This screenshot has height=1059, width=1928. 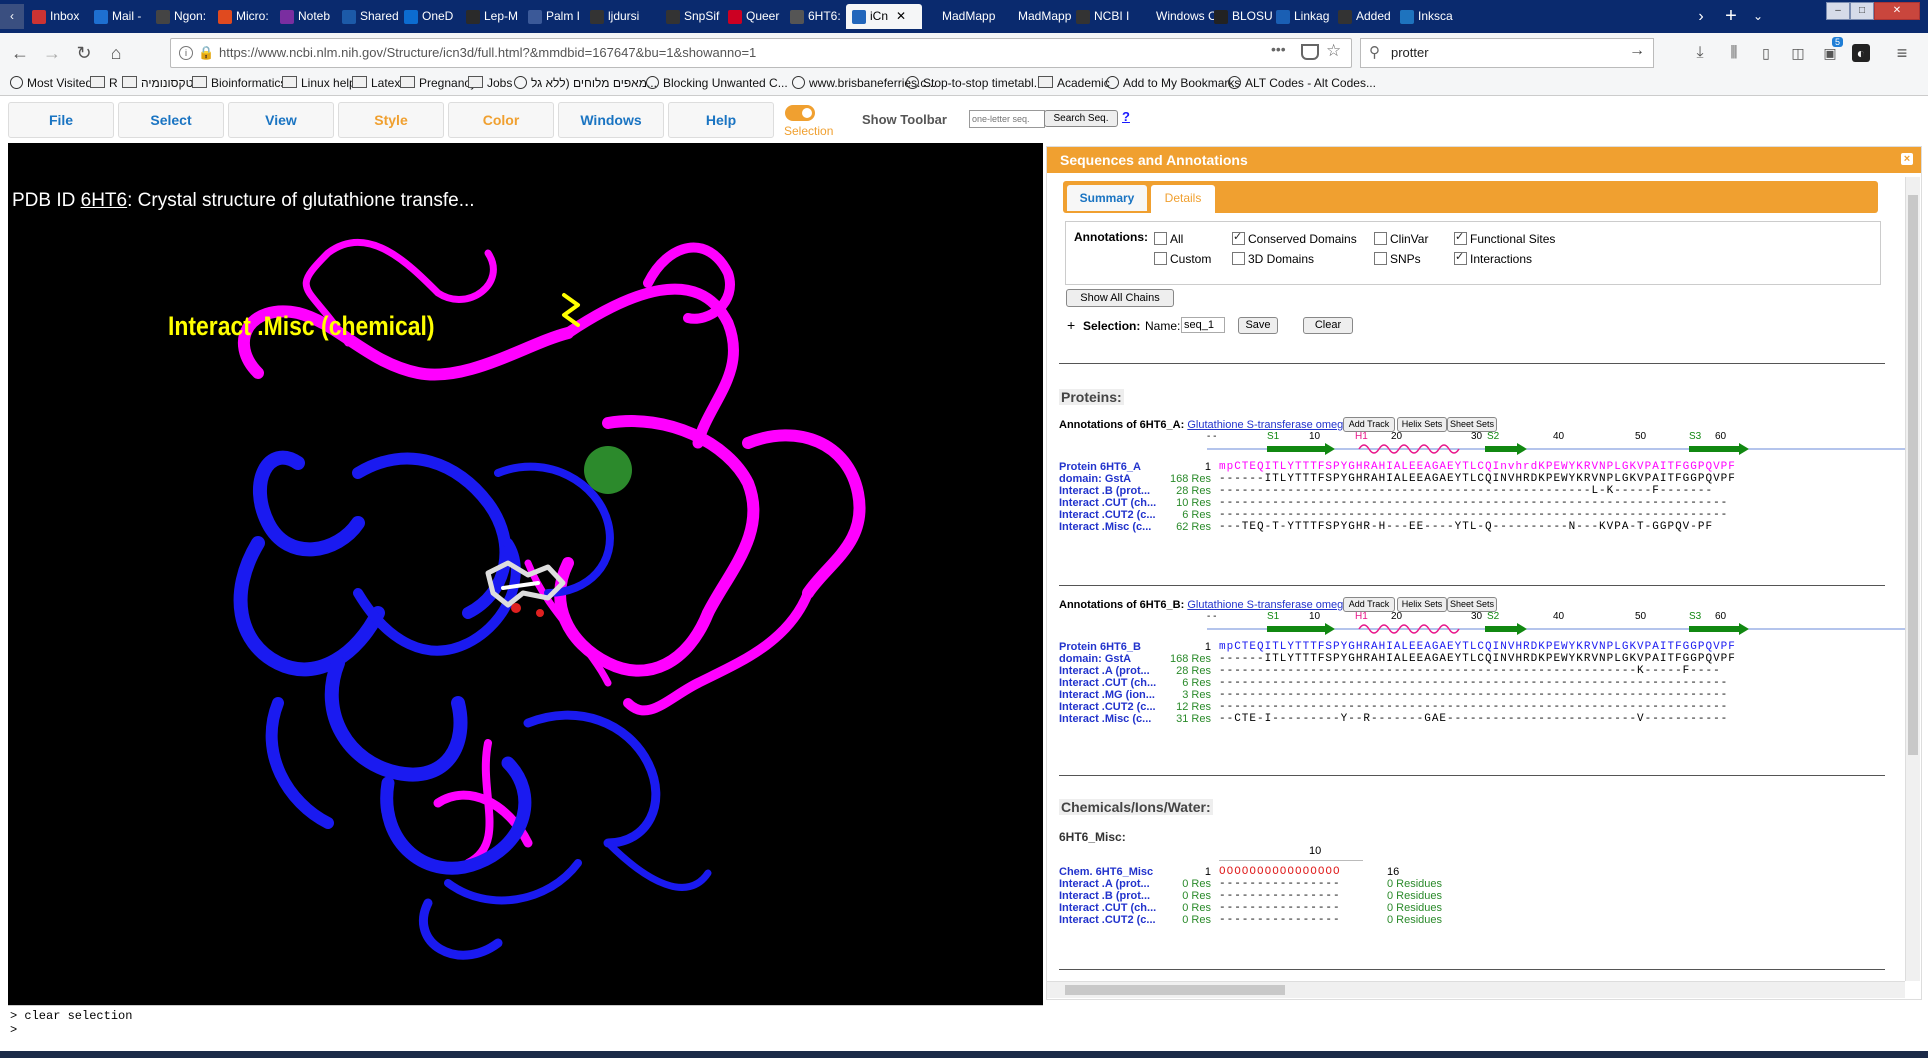 I want to click on search-field: ⚲ protter →, so click(x=1507, y=53).